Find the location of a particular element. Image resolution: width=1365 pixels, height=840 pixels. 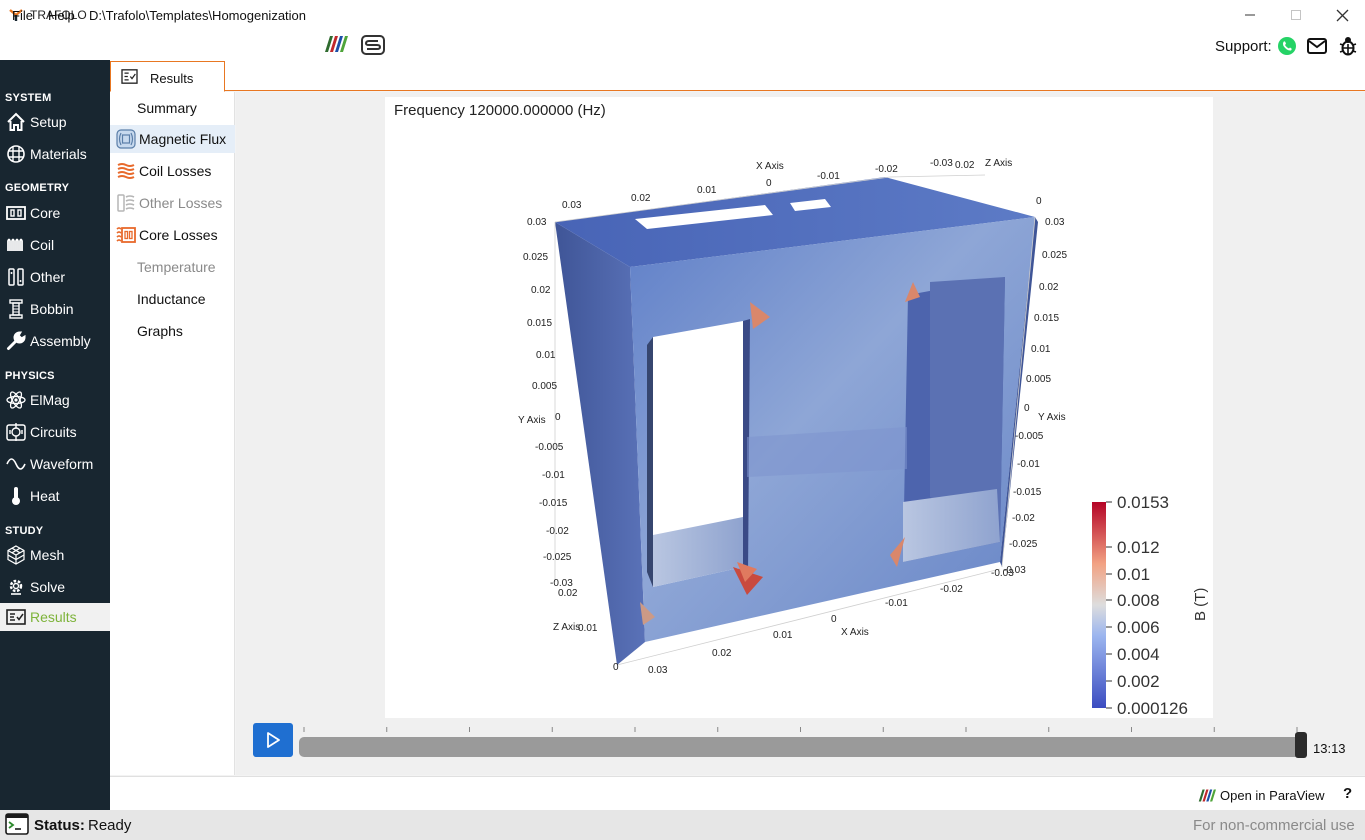

y-tick-right: 0.015 is located at coordinates (1046, 318).